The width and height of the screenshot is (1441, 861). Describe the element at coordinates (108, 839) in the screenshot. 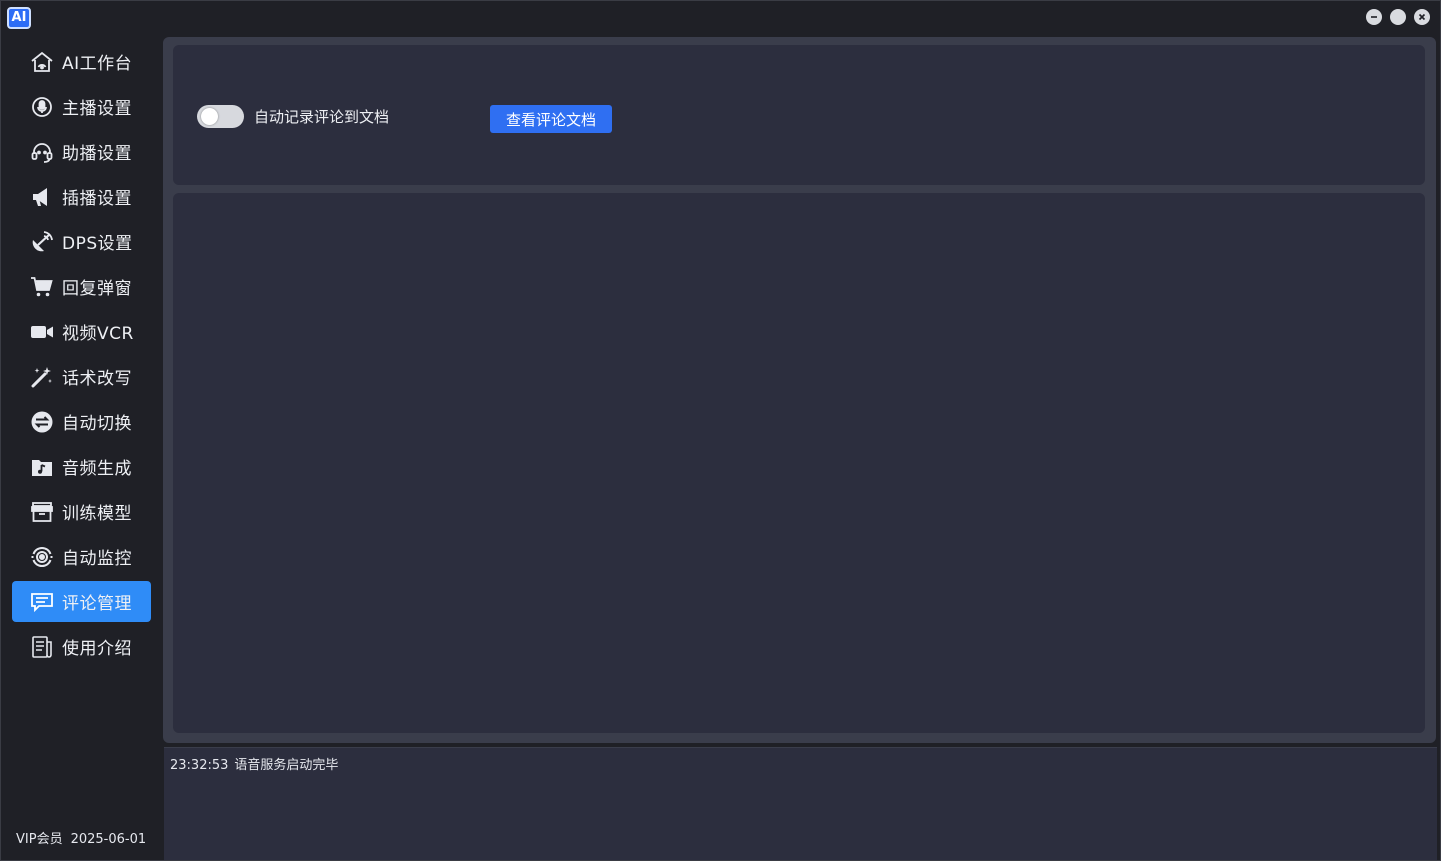

I see `membership-expiry: 2025-06-01` at that location.